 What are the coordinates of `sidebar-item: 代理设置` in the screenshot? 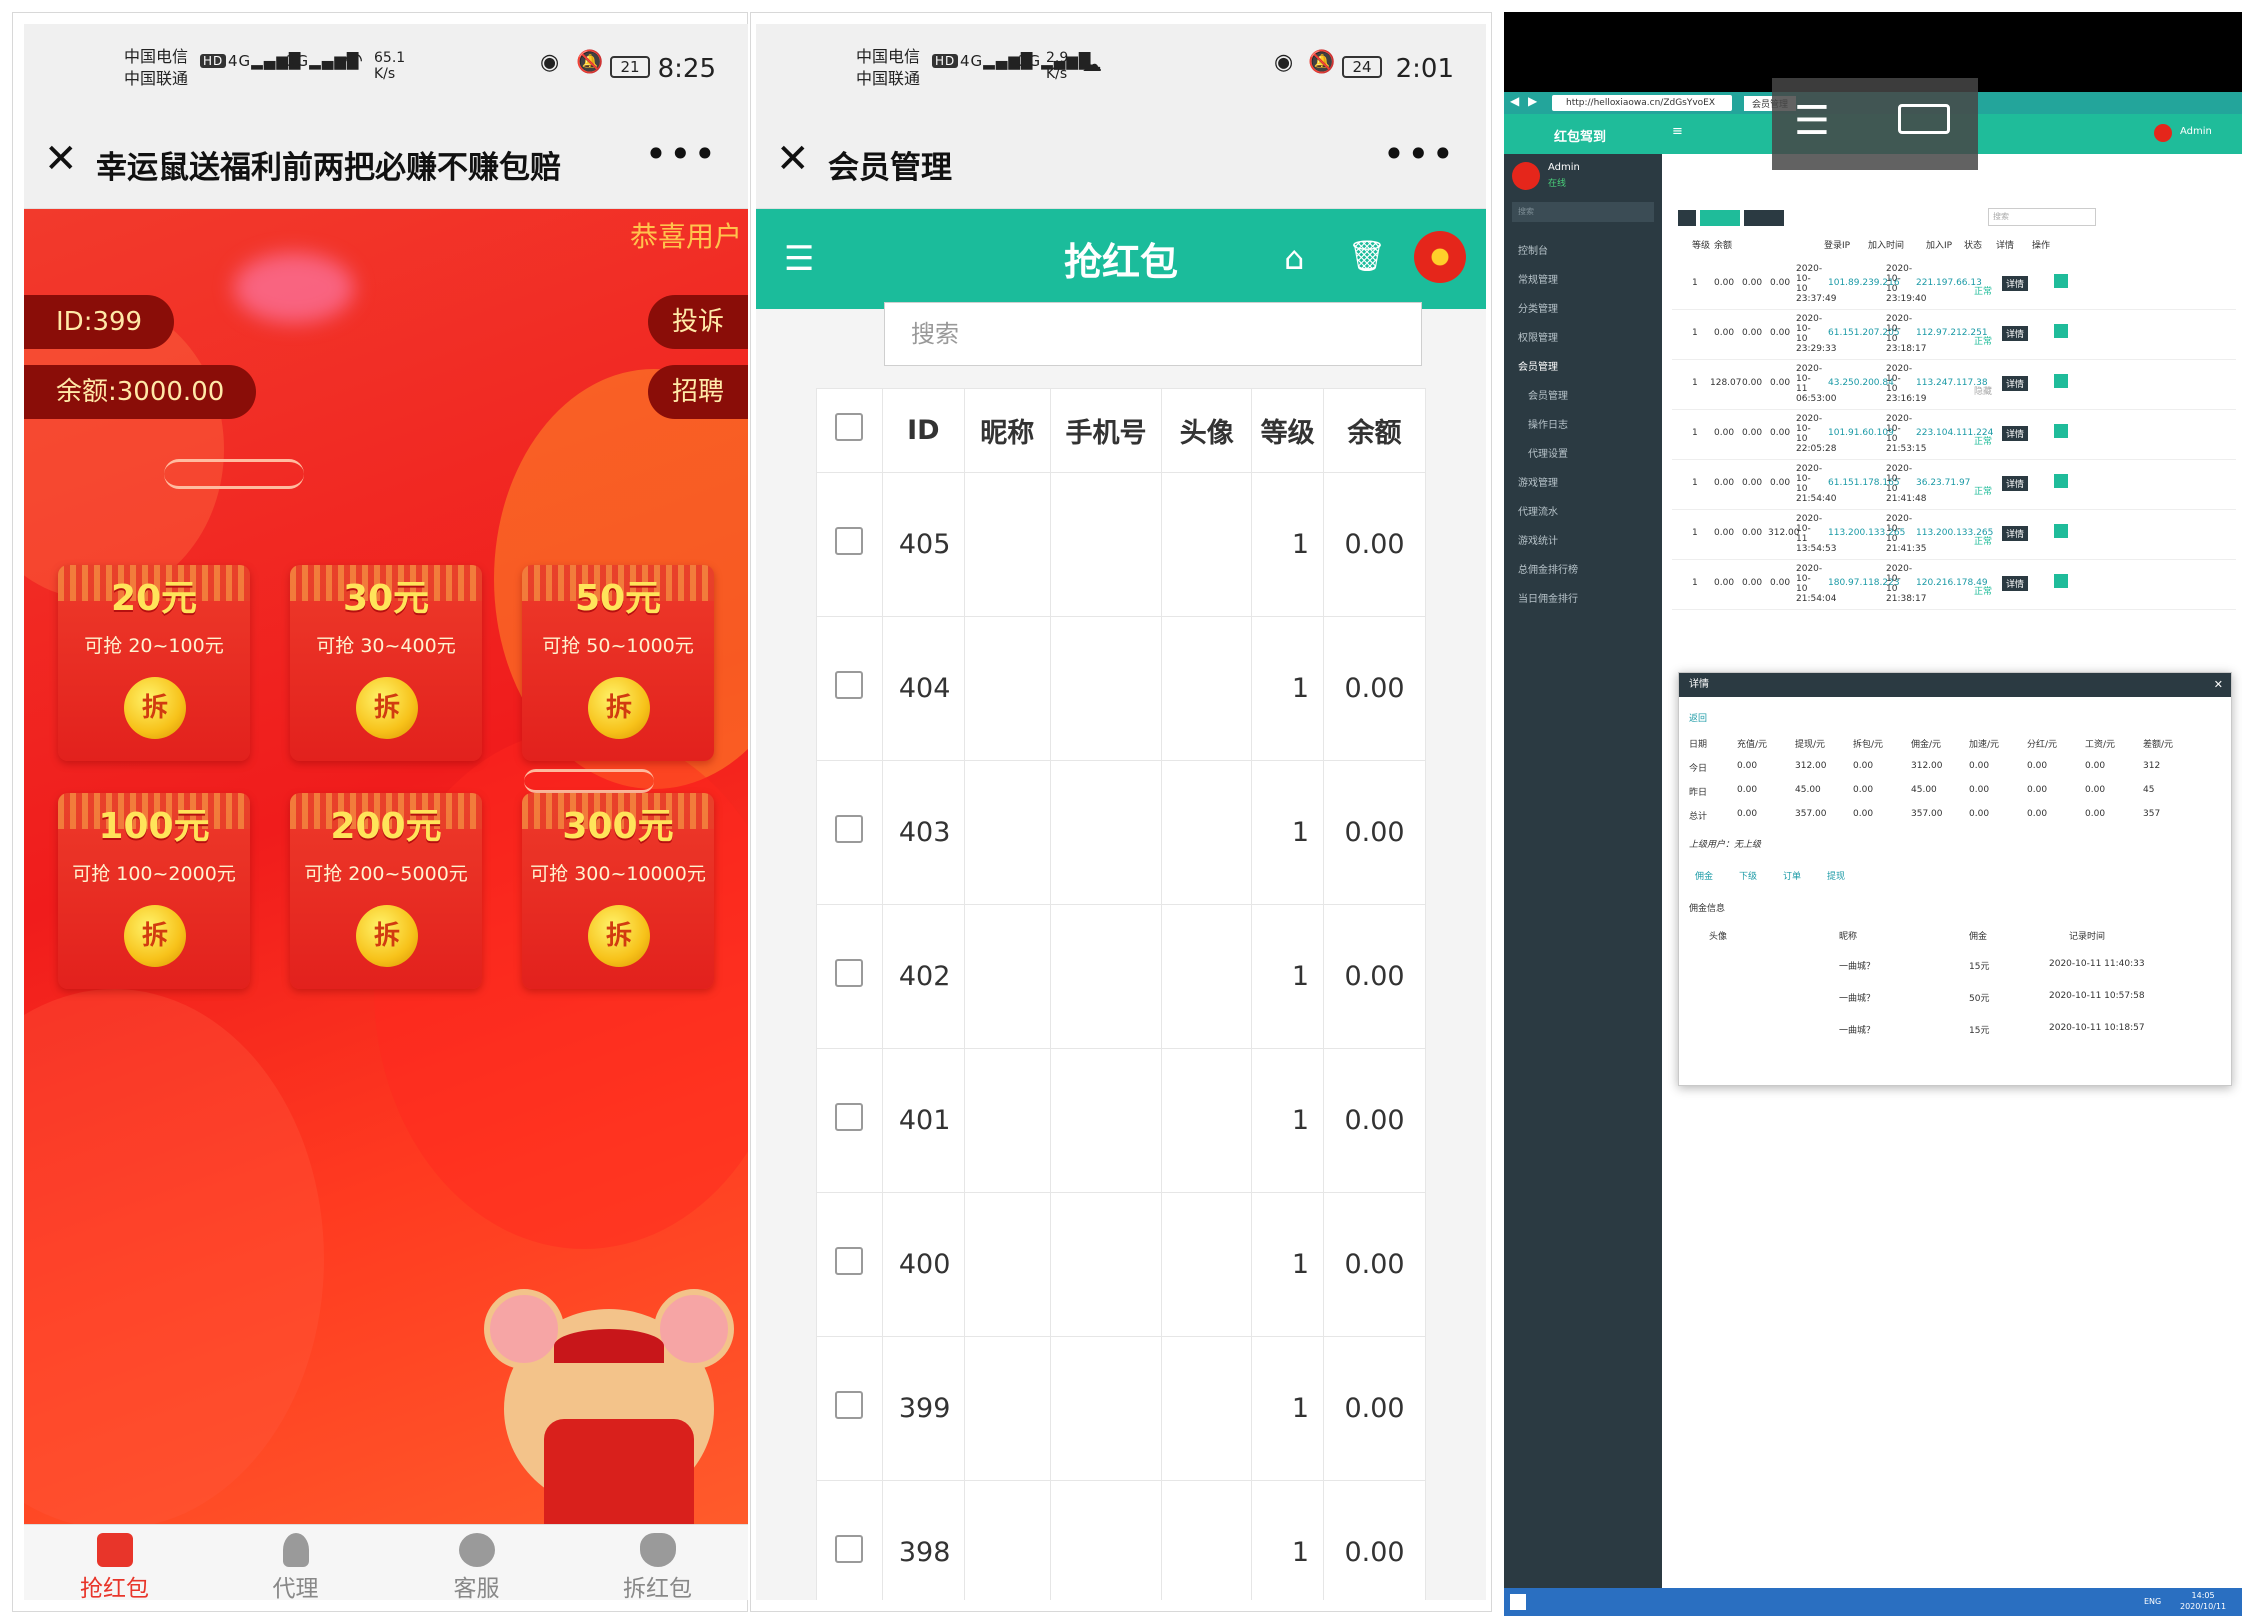 It's located at (1548, 452).